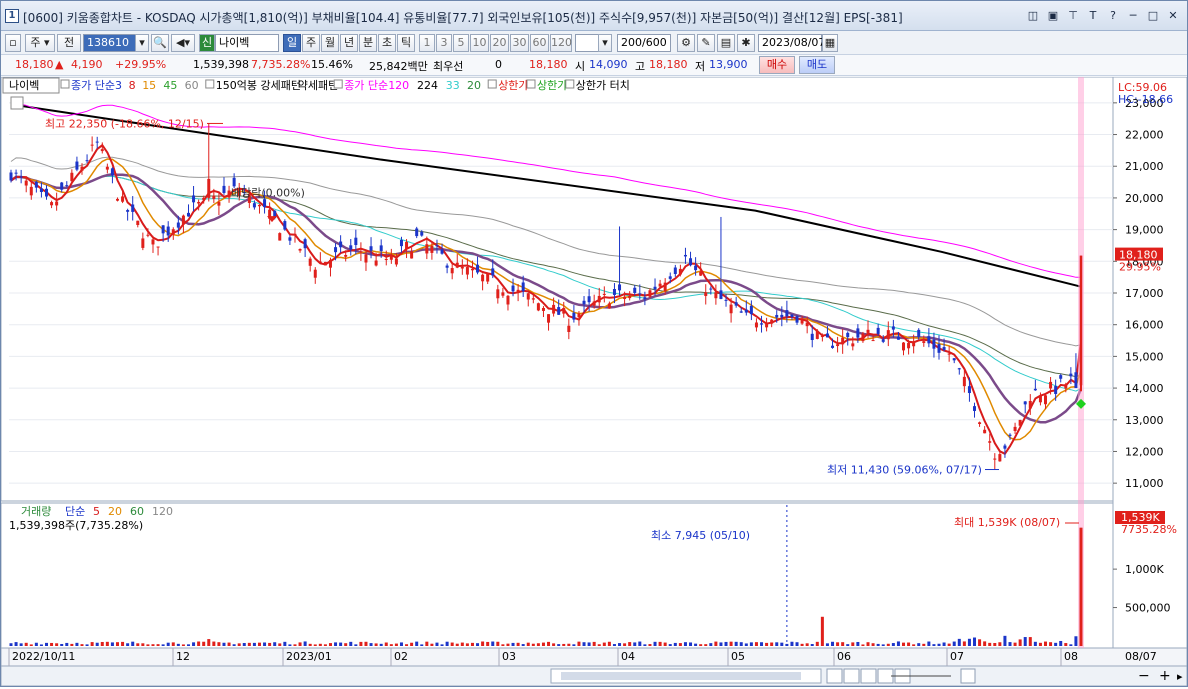 The image size is (1188, 689). I want to click on count-field: 200/600, so click(644, 43).